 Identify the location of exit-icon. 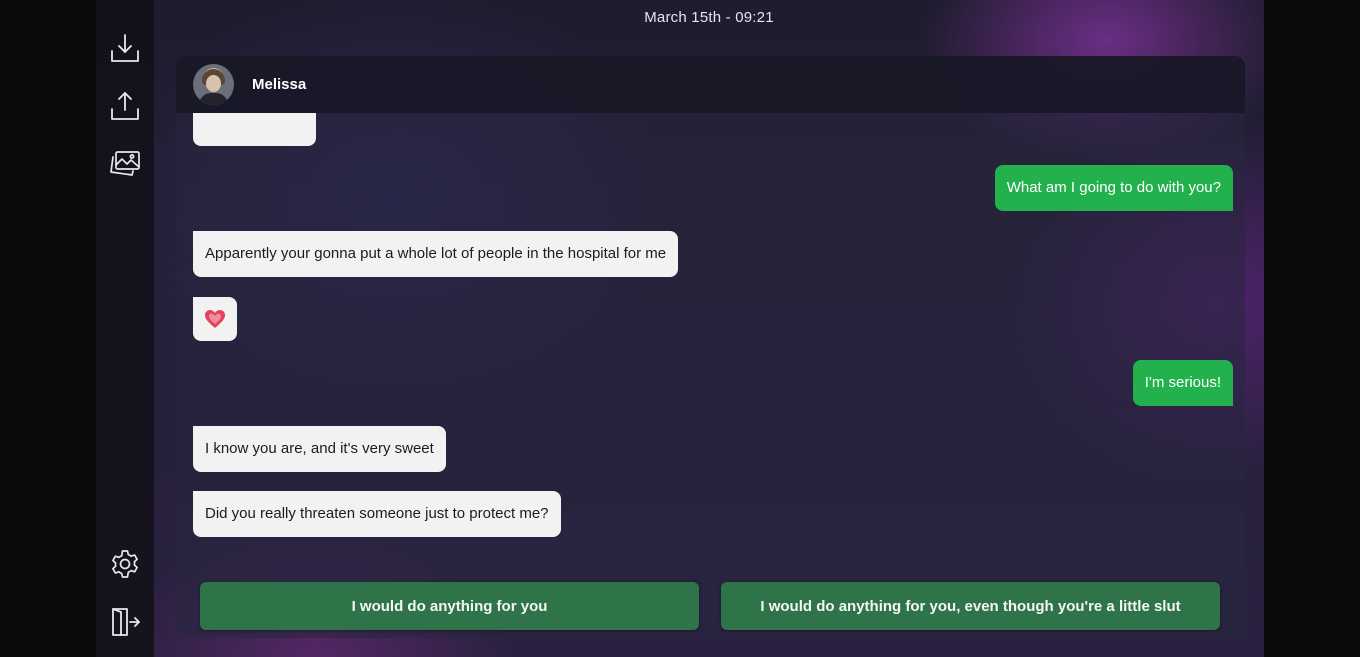
(125, 622).